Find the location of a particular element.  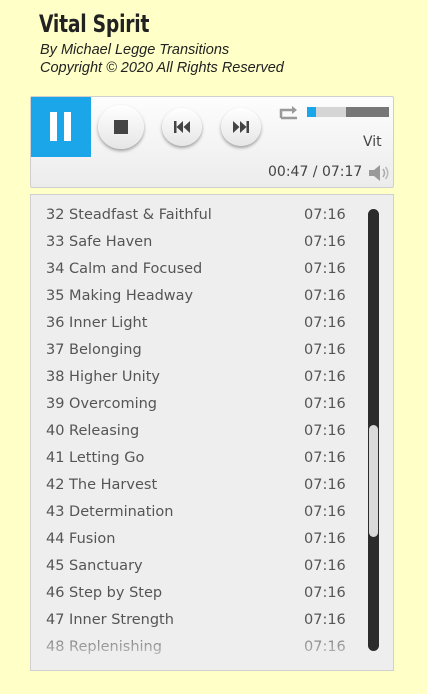

pause-button is located at coordinates (61, 127).